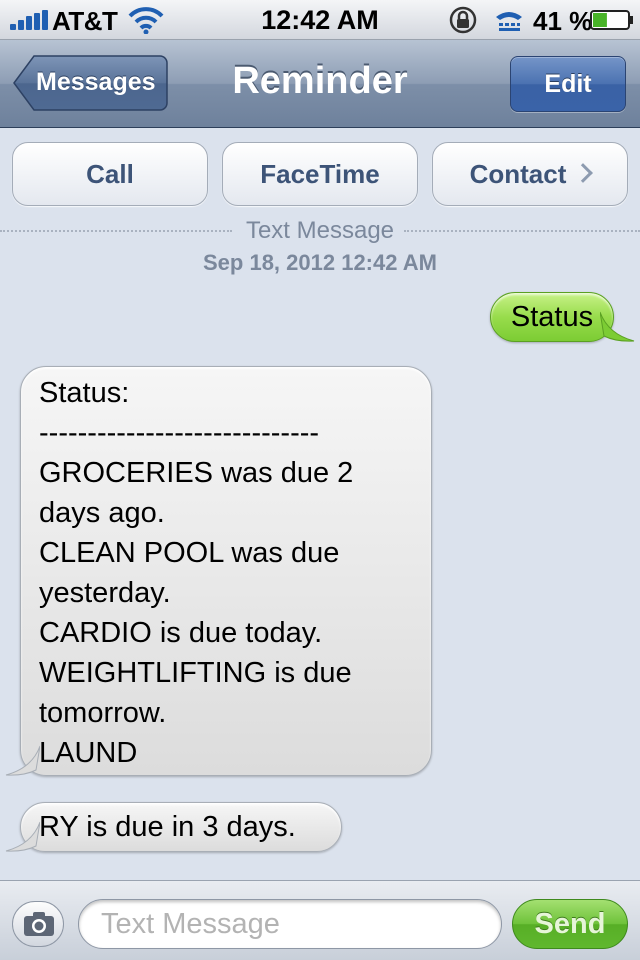  I want to click on rotation-lock-icon, so click(463, 20).